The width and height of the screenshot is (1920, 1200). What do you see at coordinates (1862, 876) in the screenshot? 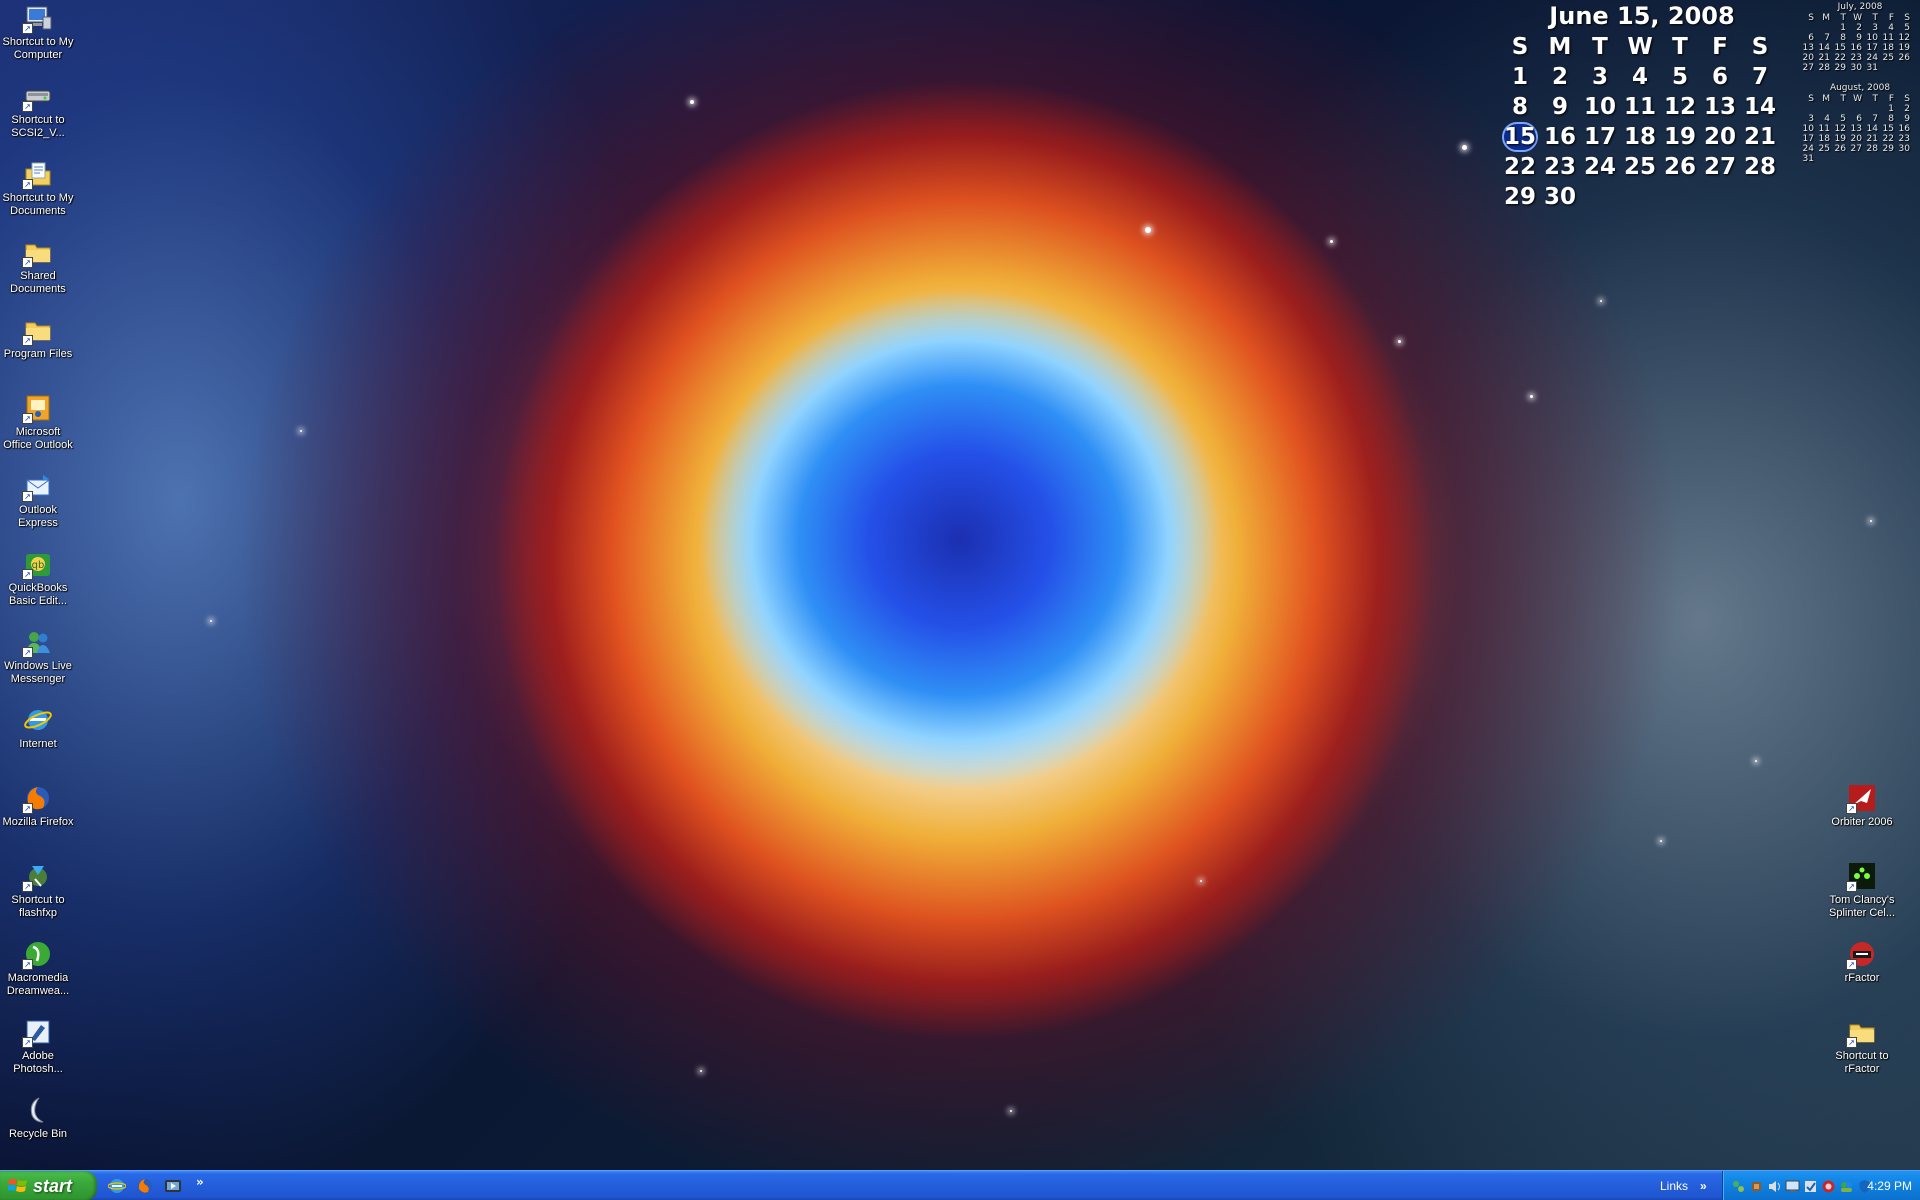
I see `splinter-cell-icon: ↗` at bounding box center [1862, 876].